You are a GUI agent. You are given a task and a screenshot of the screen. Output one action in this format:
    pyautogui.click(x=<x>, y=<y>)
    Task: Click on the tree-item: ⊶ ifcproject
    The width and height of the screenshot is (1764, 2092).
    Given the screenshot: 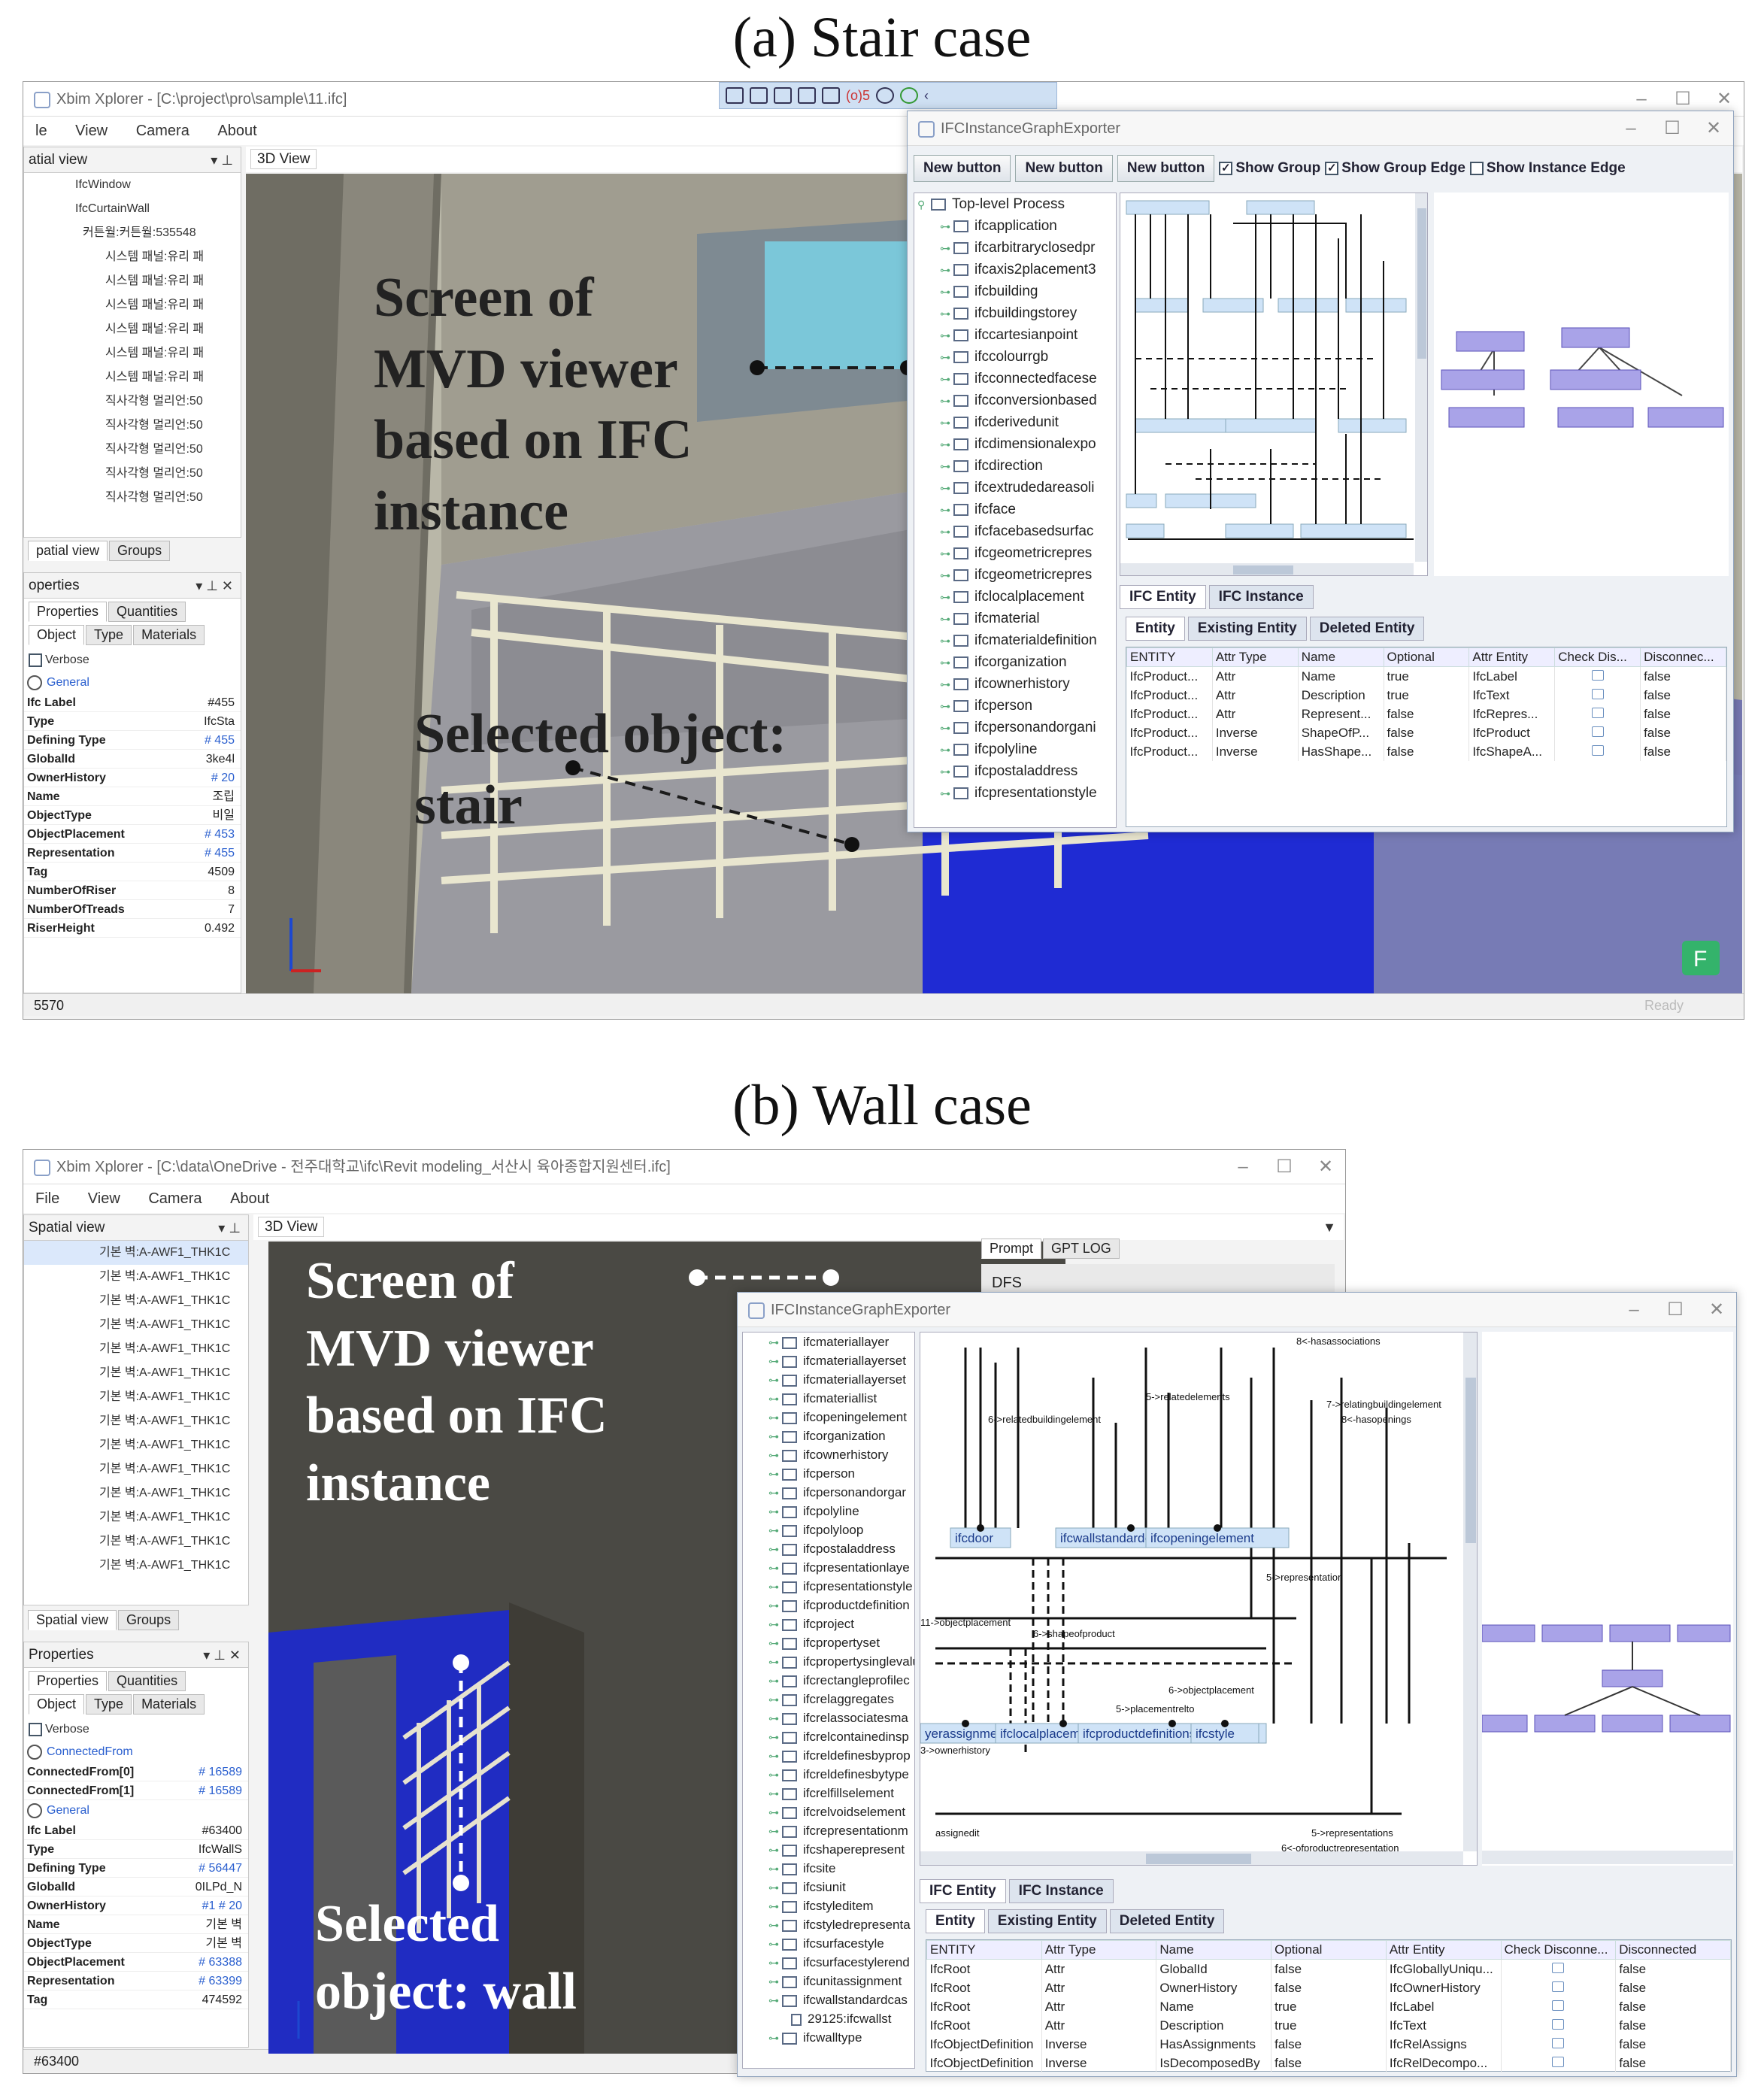 What is the action you would take?
    pyautogui.click(x=828, y=1623)
    